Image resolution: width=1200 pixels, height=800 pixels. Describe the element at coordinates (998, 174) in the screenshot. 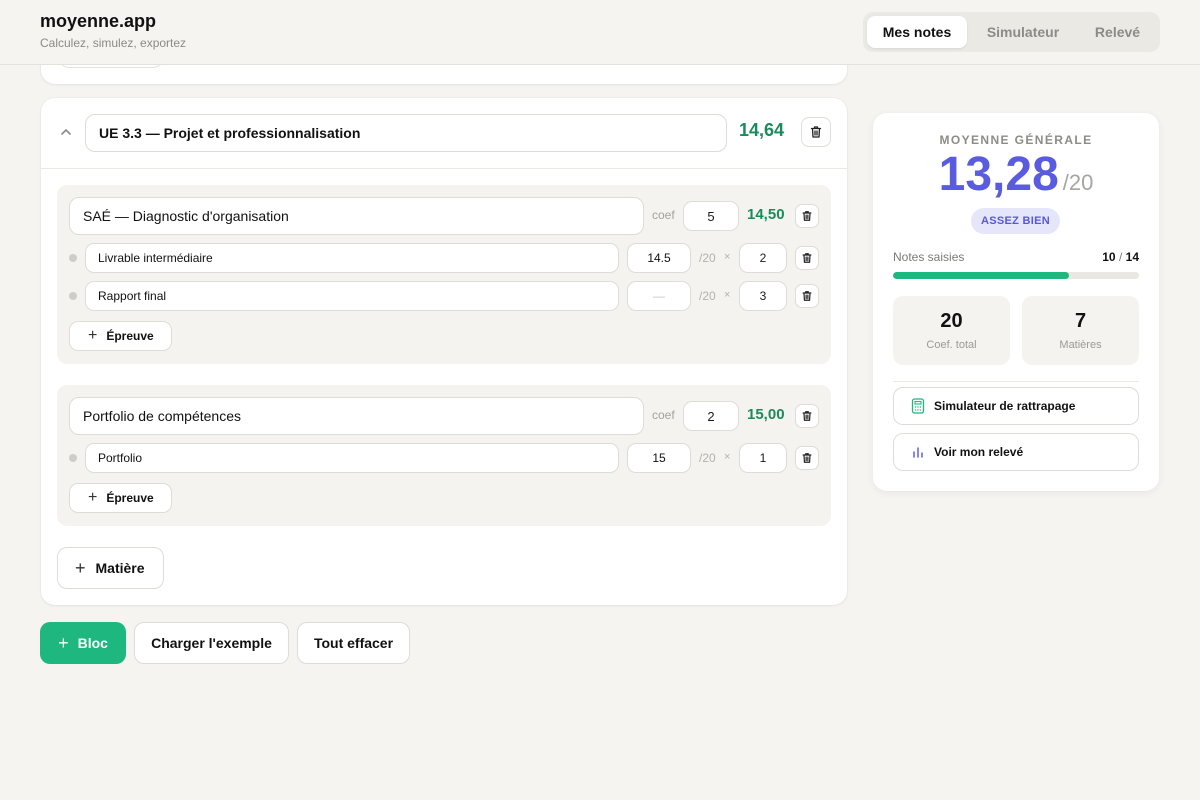

I see `general-average-value: 13,28` at that location.